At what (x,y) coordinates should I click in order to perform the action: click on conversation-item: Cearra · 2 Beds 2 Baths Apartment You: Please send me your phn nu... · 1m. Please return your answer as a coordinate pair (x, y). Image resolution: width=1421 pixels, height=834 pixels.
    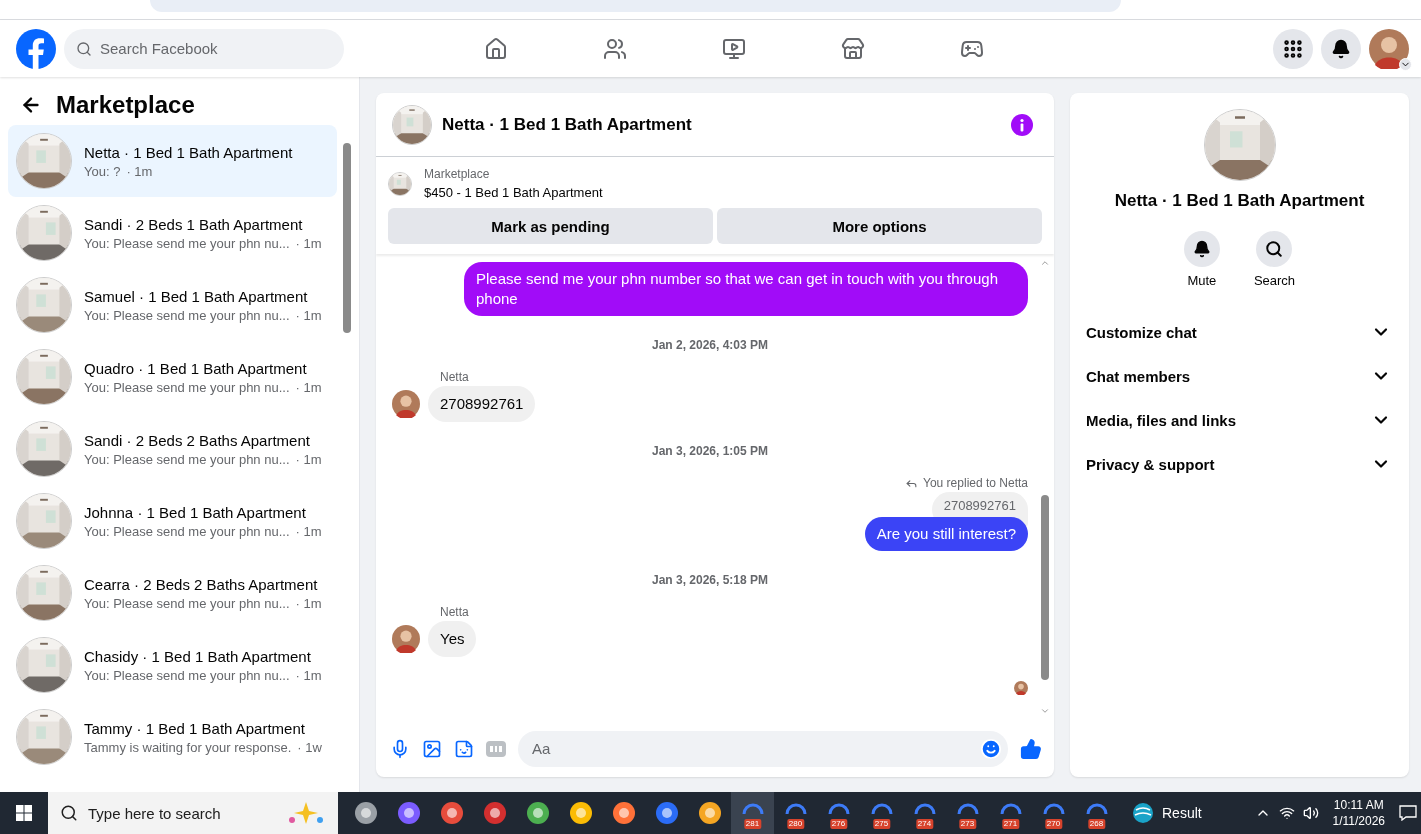
    Looking at the image, I should click on (172, 593).